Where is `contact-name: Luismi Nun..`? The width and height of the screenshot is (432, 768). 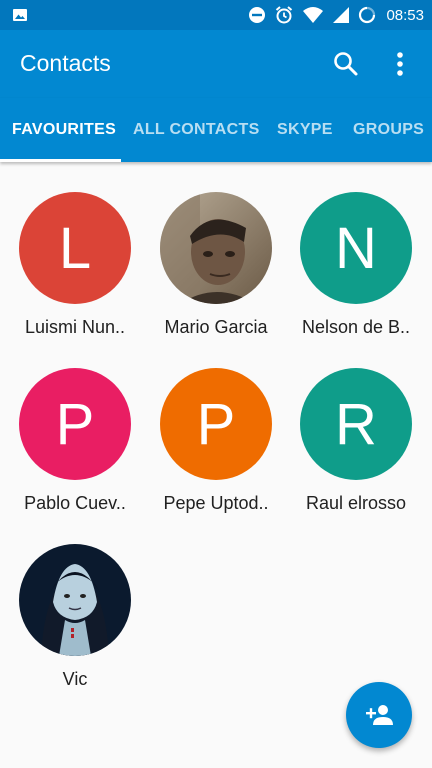 contact-name: Luismi Nun.. is located at coordinates (75, 327).